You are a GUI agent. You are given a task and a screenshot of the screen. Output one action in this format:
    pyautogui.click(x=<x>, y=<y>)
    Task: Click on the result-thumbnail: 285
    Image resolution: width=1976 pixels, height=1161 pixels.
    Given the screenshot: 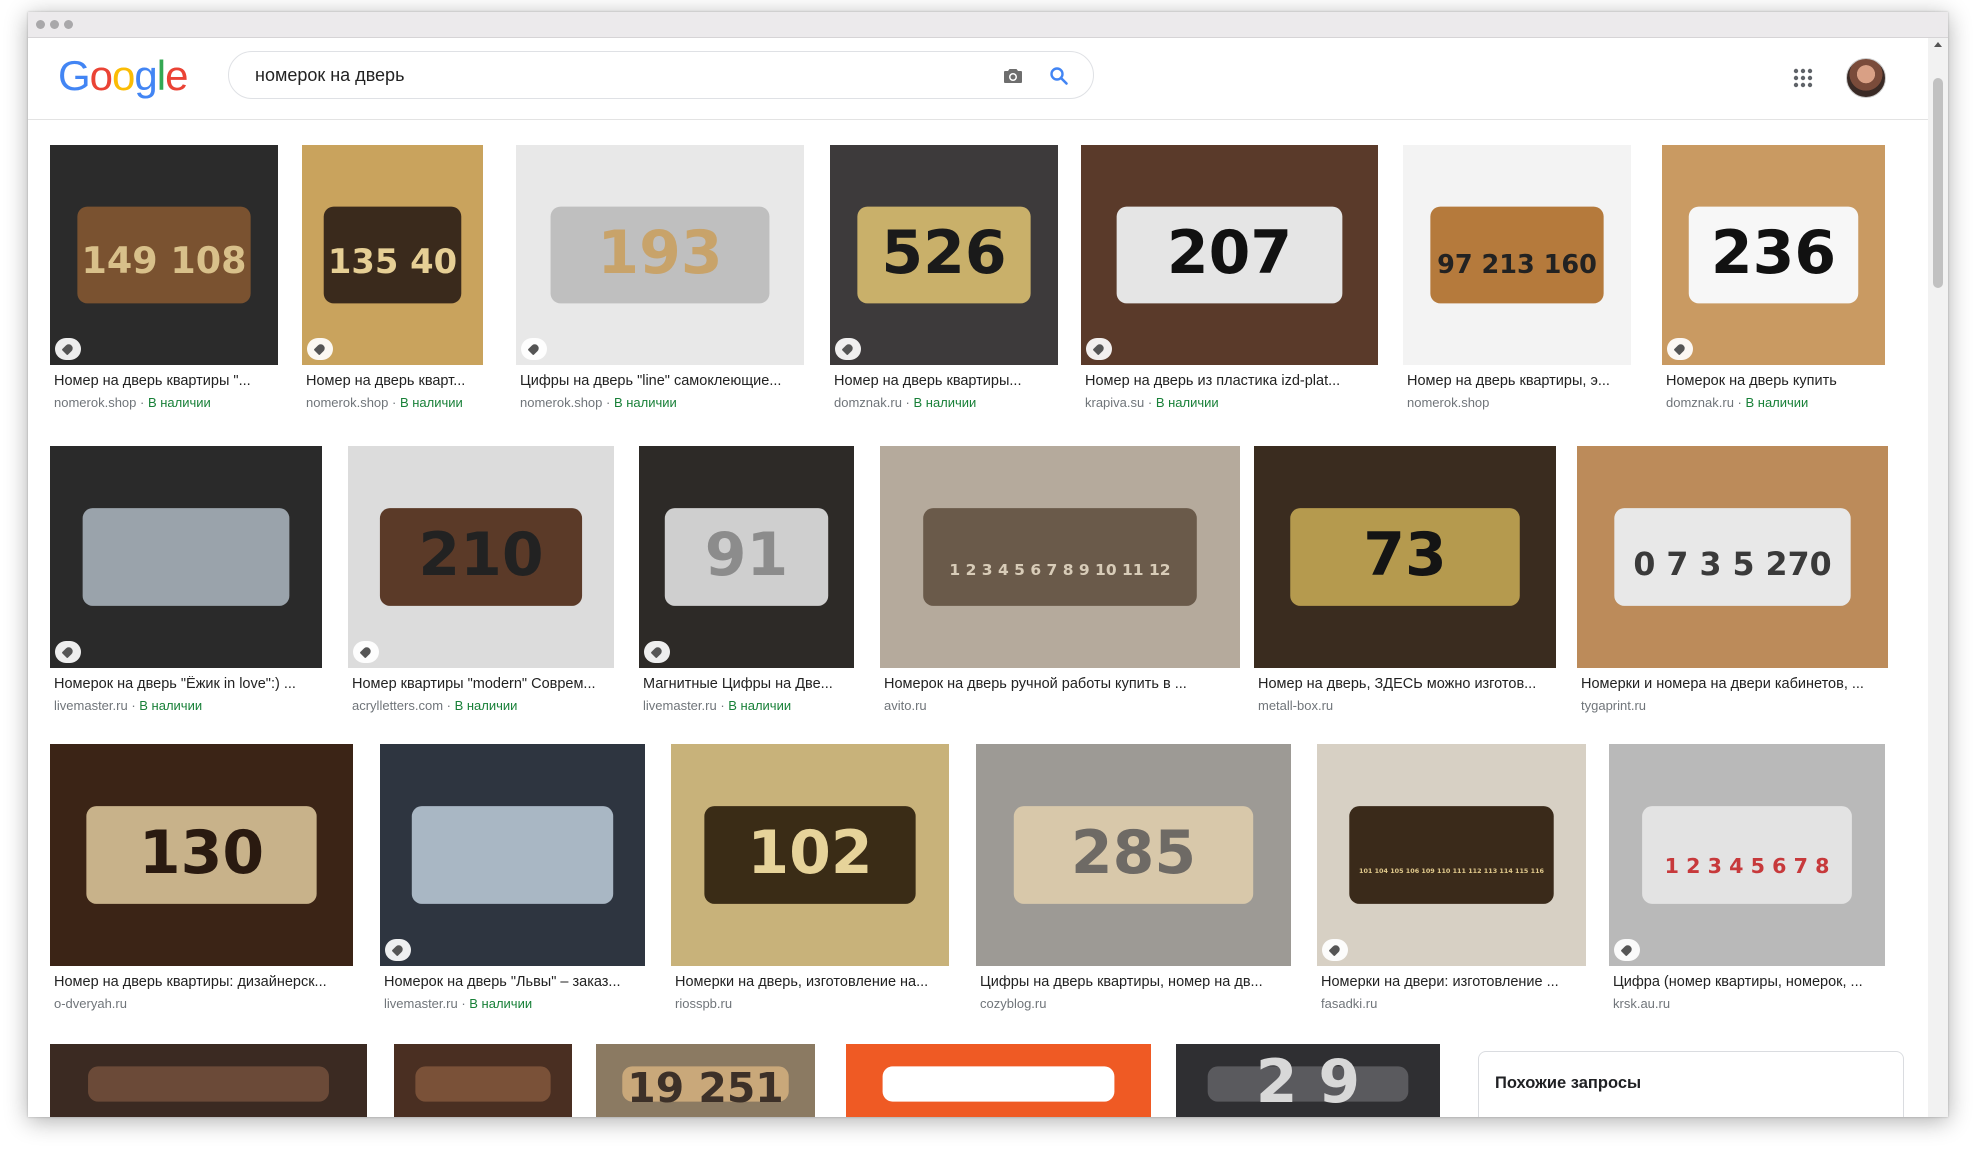 What is the action you would take?
    pyautogui.click(x=1133, y=855)
    